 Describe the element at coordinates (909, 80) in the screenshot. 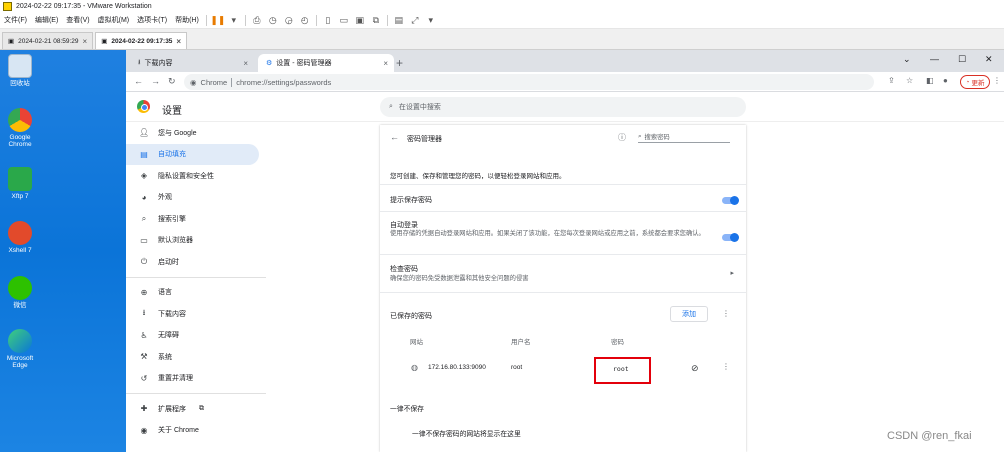

I see `bookmark-star-icon: ☆` at that location.